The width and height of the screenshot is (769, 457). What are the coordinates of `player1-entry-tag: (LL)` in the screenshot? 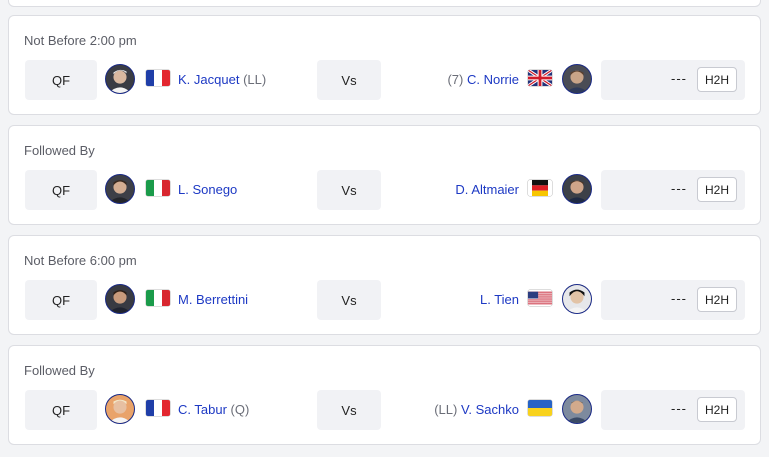 It's located at (255, 79).